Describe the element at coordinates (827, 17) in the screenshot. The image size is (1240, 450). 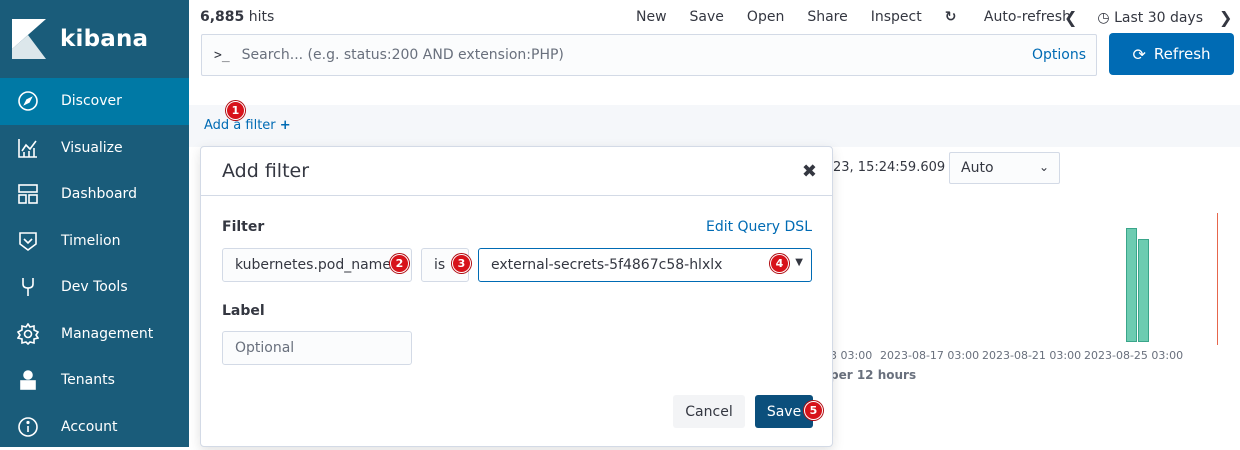
I see `menu-share: Share` at that location.